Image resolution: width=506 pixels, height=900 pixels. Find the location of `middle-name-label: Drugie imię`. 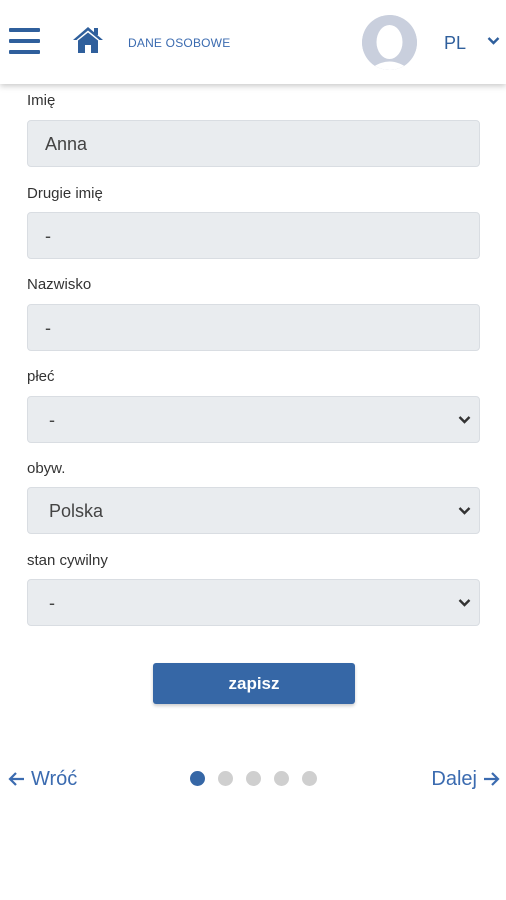

middle-name-label: Drugie imię is located at coordinates (65, 193).